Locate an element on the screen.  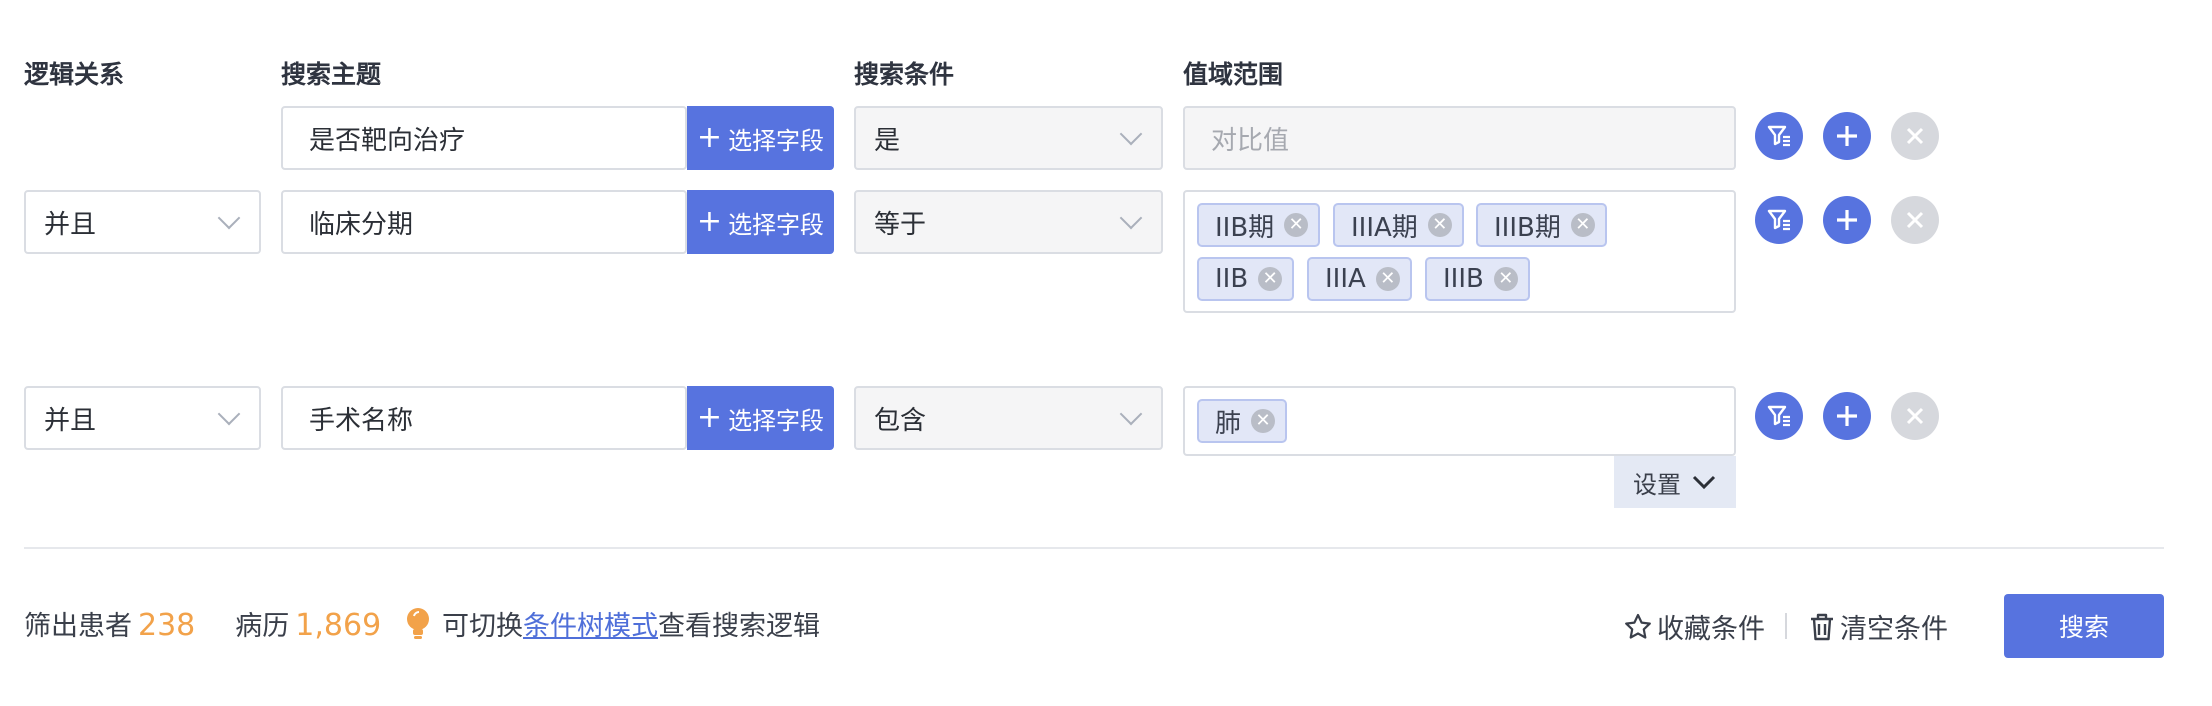
topic-value: 是否靶向治疗 is located at coordinates (387, 140).